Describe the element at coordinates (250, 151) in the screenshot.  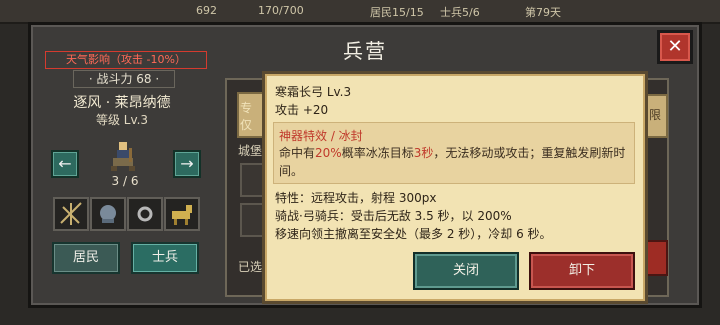
I see `hidden-label-2: 城堡` at that location.